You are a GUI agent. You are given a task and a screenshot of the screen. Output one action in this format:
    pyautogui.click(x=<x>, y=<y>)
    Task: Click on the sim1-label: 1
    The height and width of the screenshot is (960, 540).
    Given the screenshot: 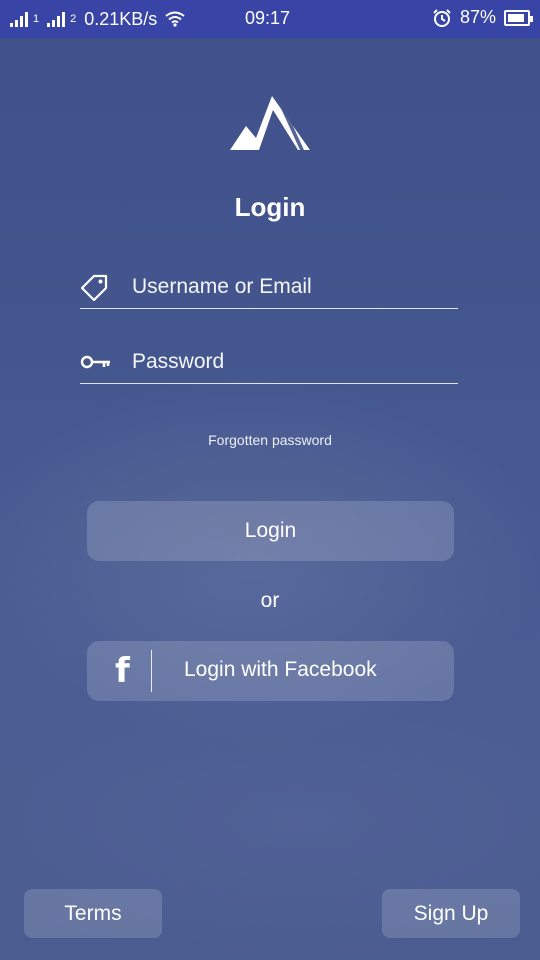 What is the action you would take?
    pyautogui.click(x=36, y=19)
    